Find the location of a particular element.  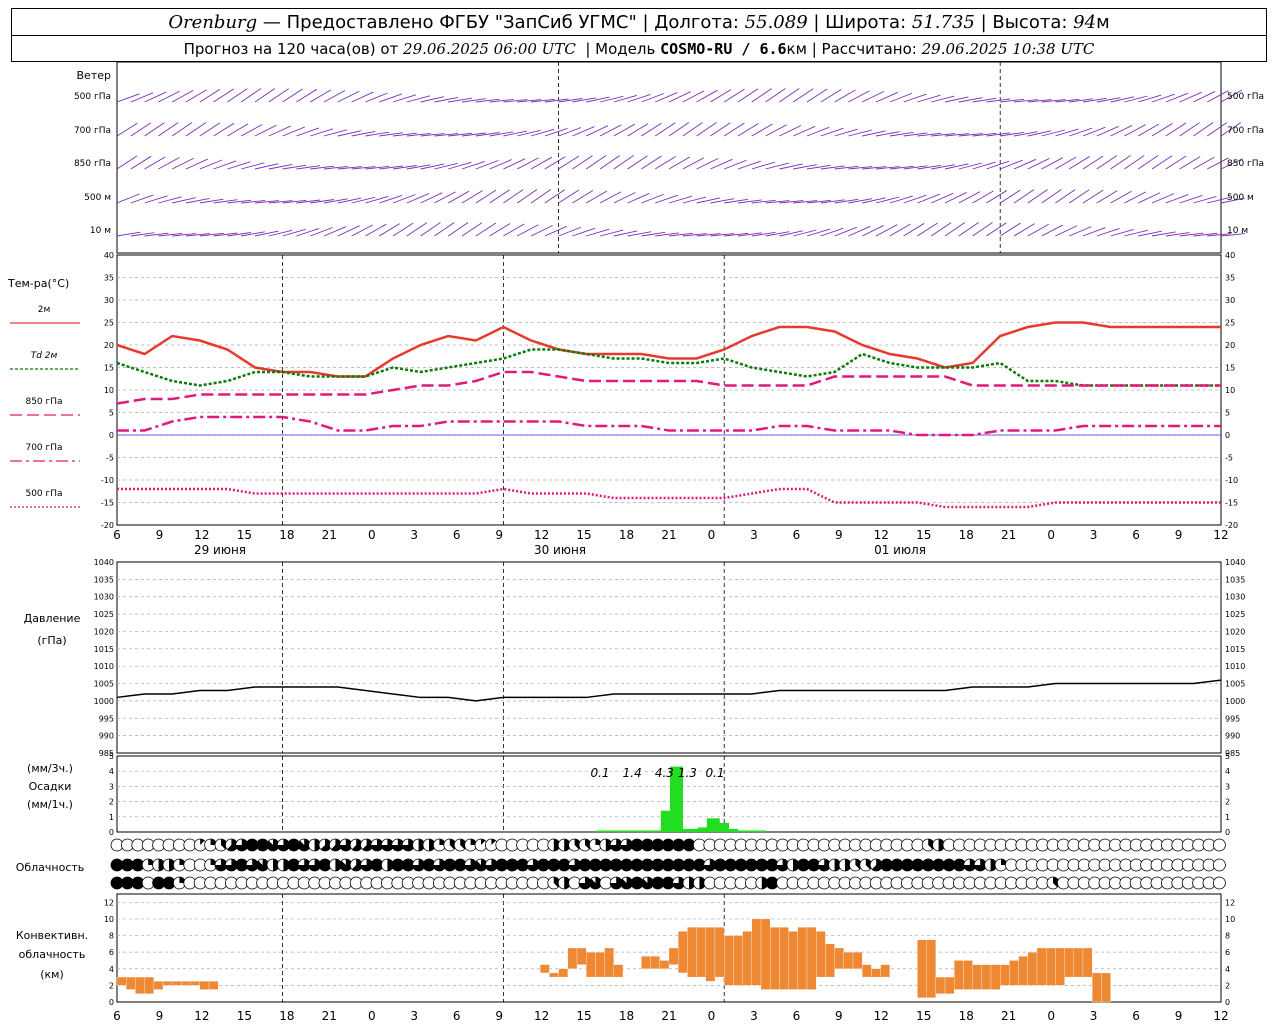

cloud-symbol is located at coordinates (1219, 845).